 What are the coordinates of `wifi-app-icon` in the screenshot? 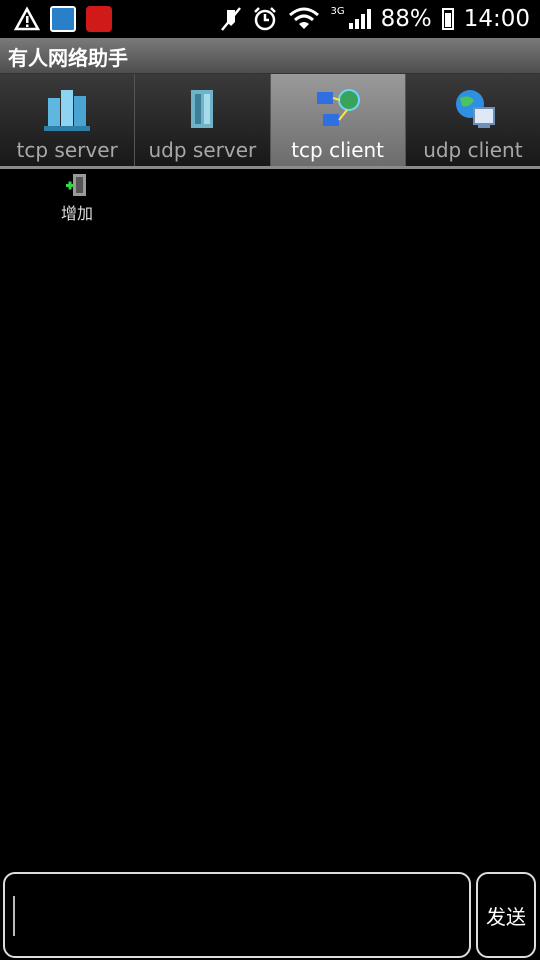 It's located at (63, 19).